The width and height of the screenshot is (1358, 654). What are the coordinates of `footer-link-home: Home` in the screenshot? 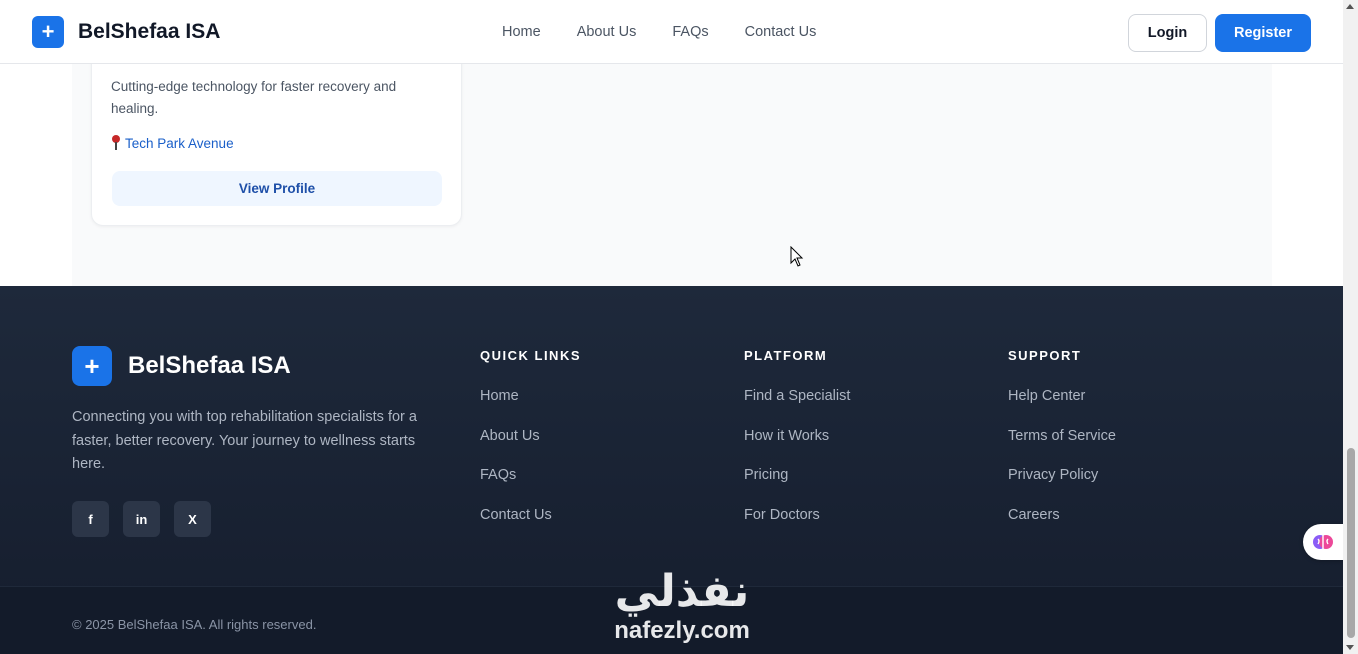 It's located at (530, 397).